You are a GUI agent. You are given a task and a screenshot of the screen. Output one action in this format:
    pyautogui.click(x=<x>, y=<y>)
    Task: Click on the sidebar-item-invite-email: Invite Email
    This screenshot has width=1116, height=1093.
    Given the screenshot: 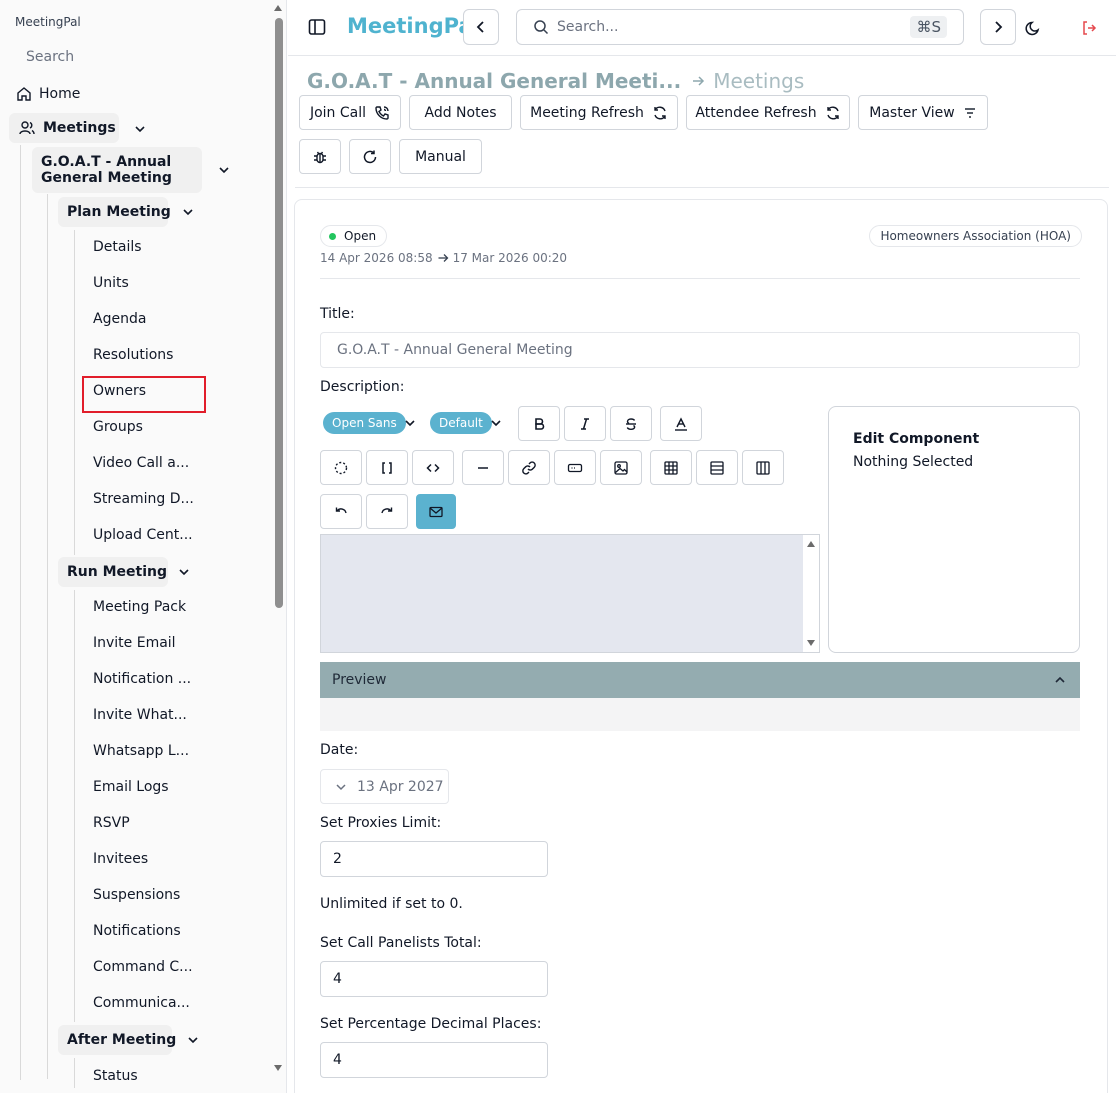 What is the action you would take?
    pyautogui.click(x=134, y=643)
    